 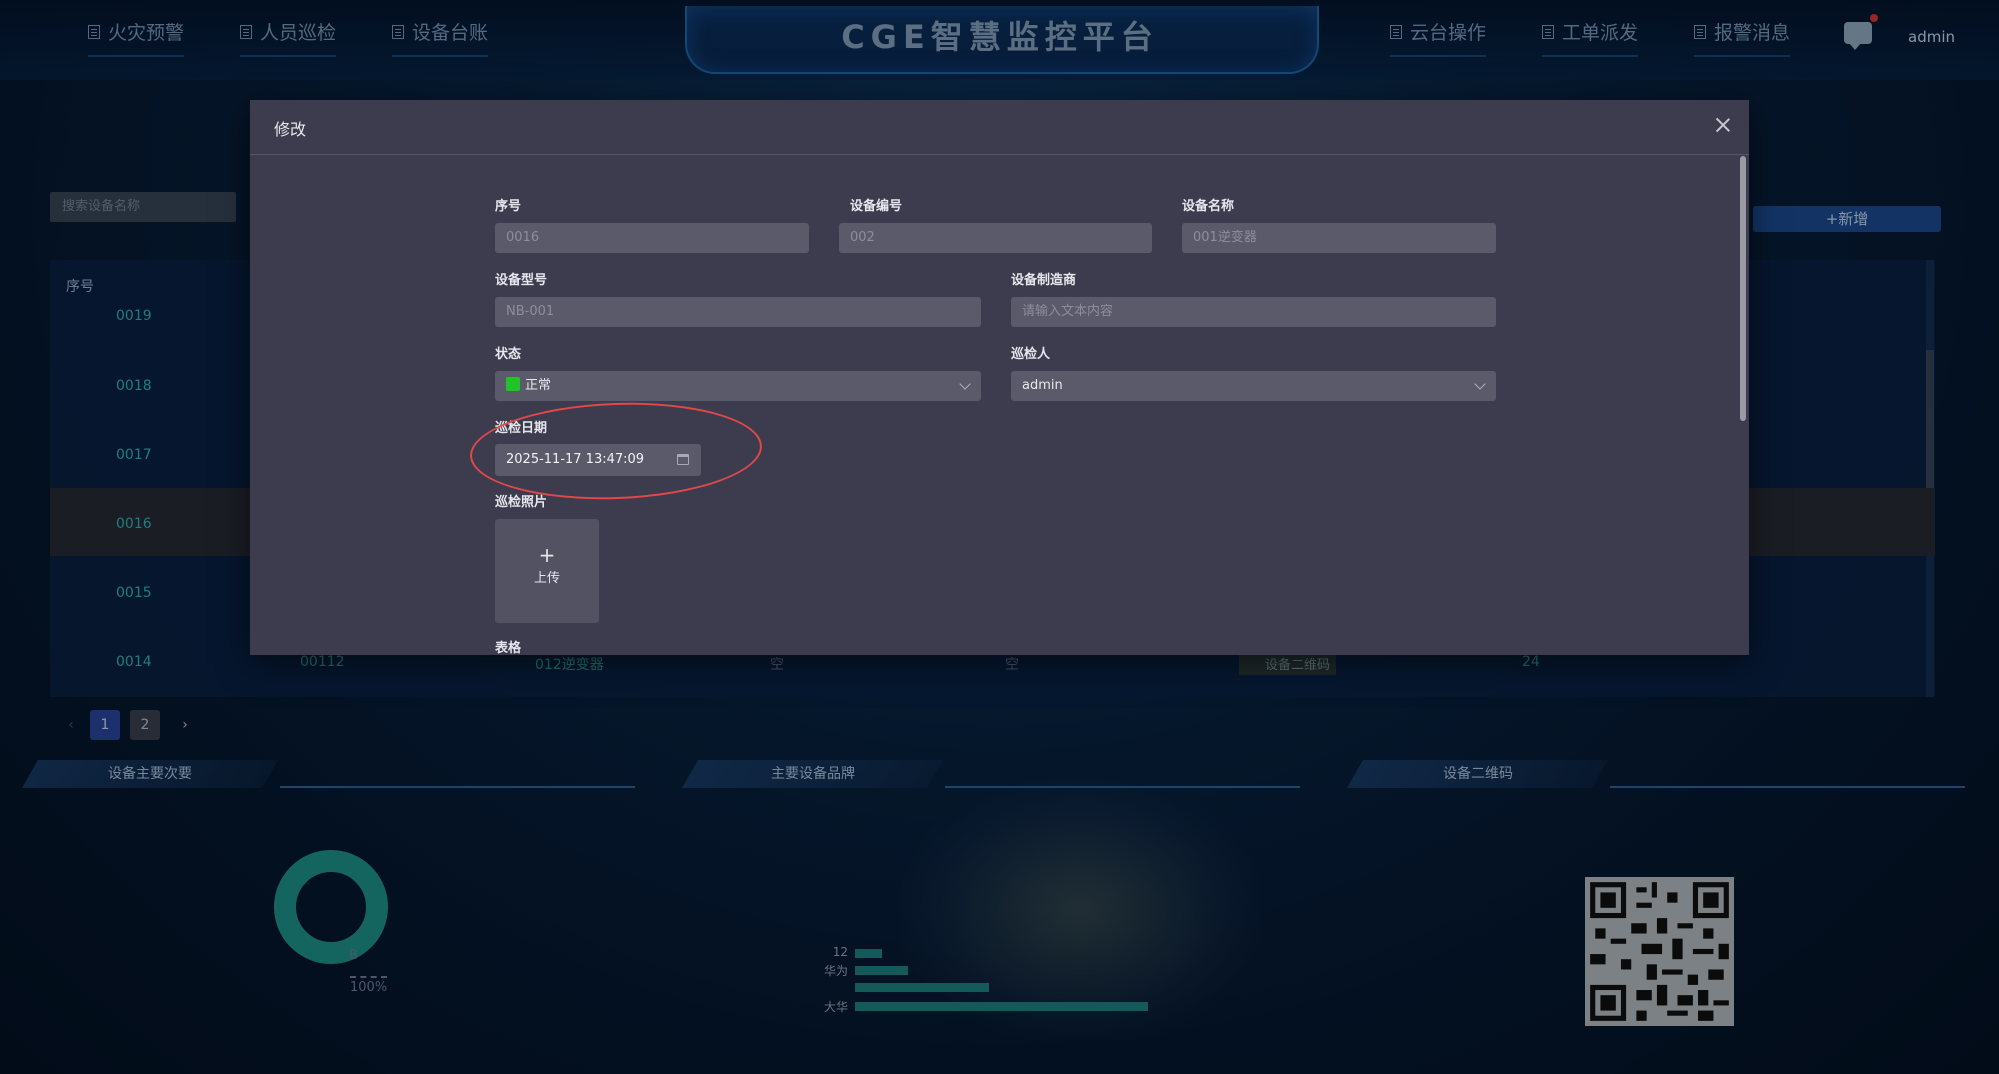 What do you see at coordinates (999, 127) in the screenshot?
I see `modal-header` at bounding box center [999, 127].